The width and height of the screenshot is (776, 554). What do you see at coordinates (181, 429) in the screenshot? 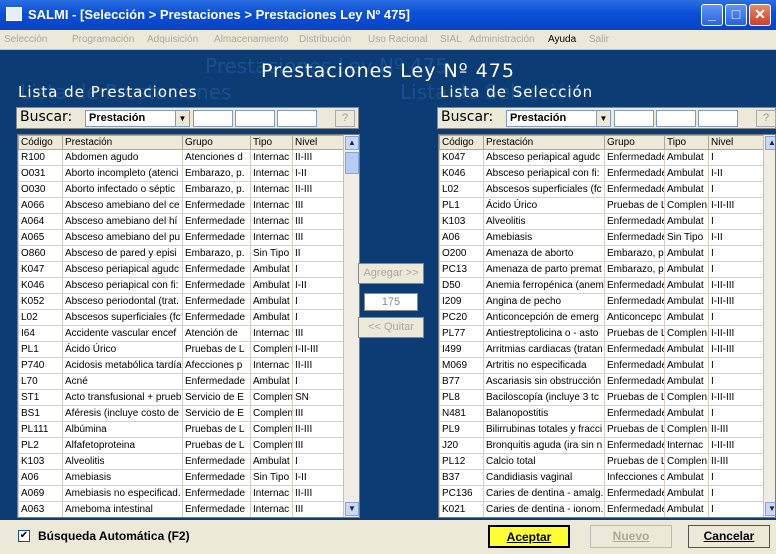
I see `table-row: PL111 Albúmina Pruebas de L Complen II-III` at bounding box center [181, 429].